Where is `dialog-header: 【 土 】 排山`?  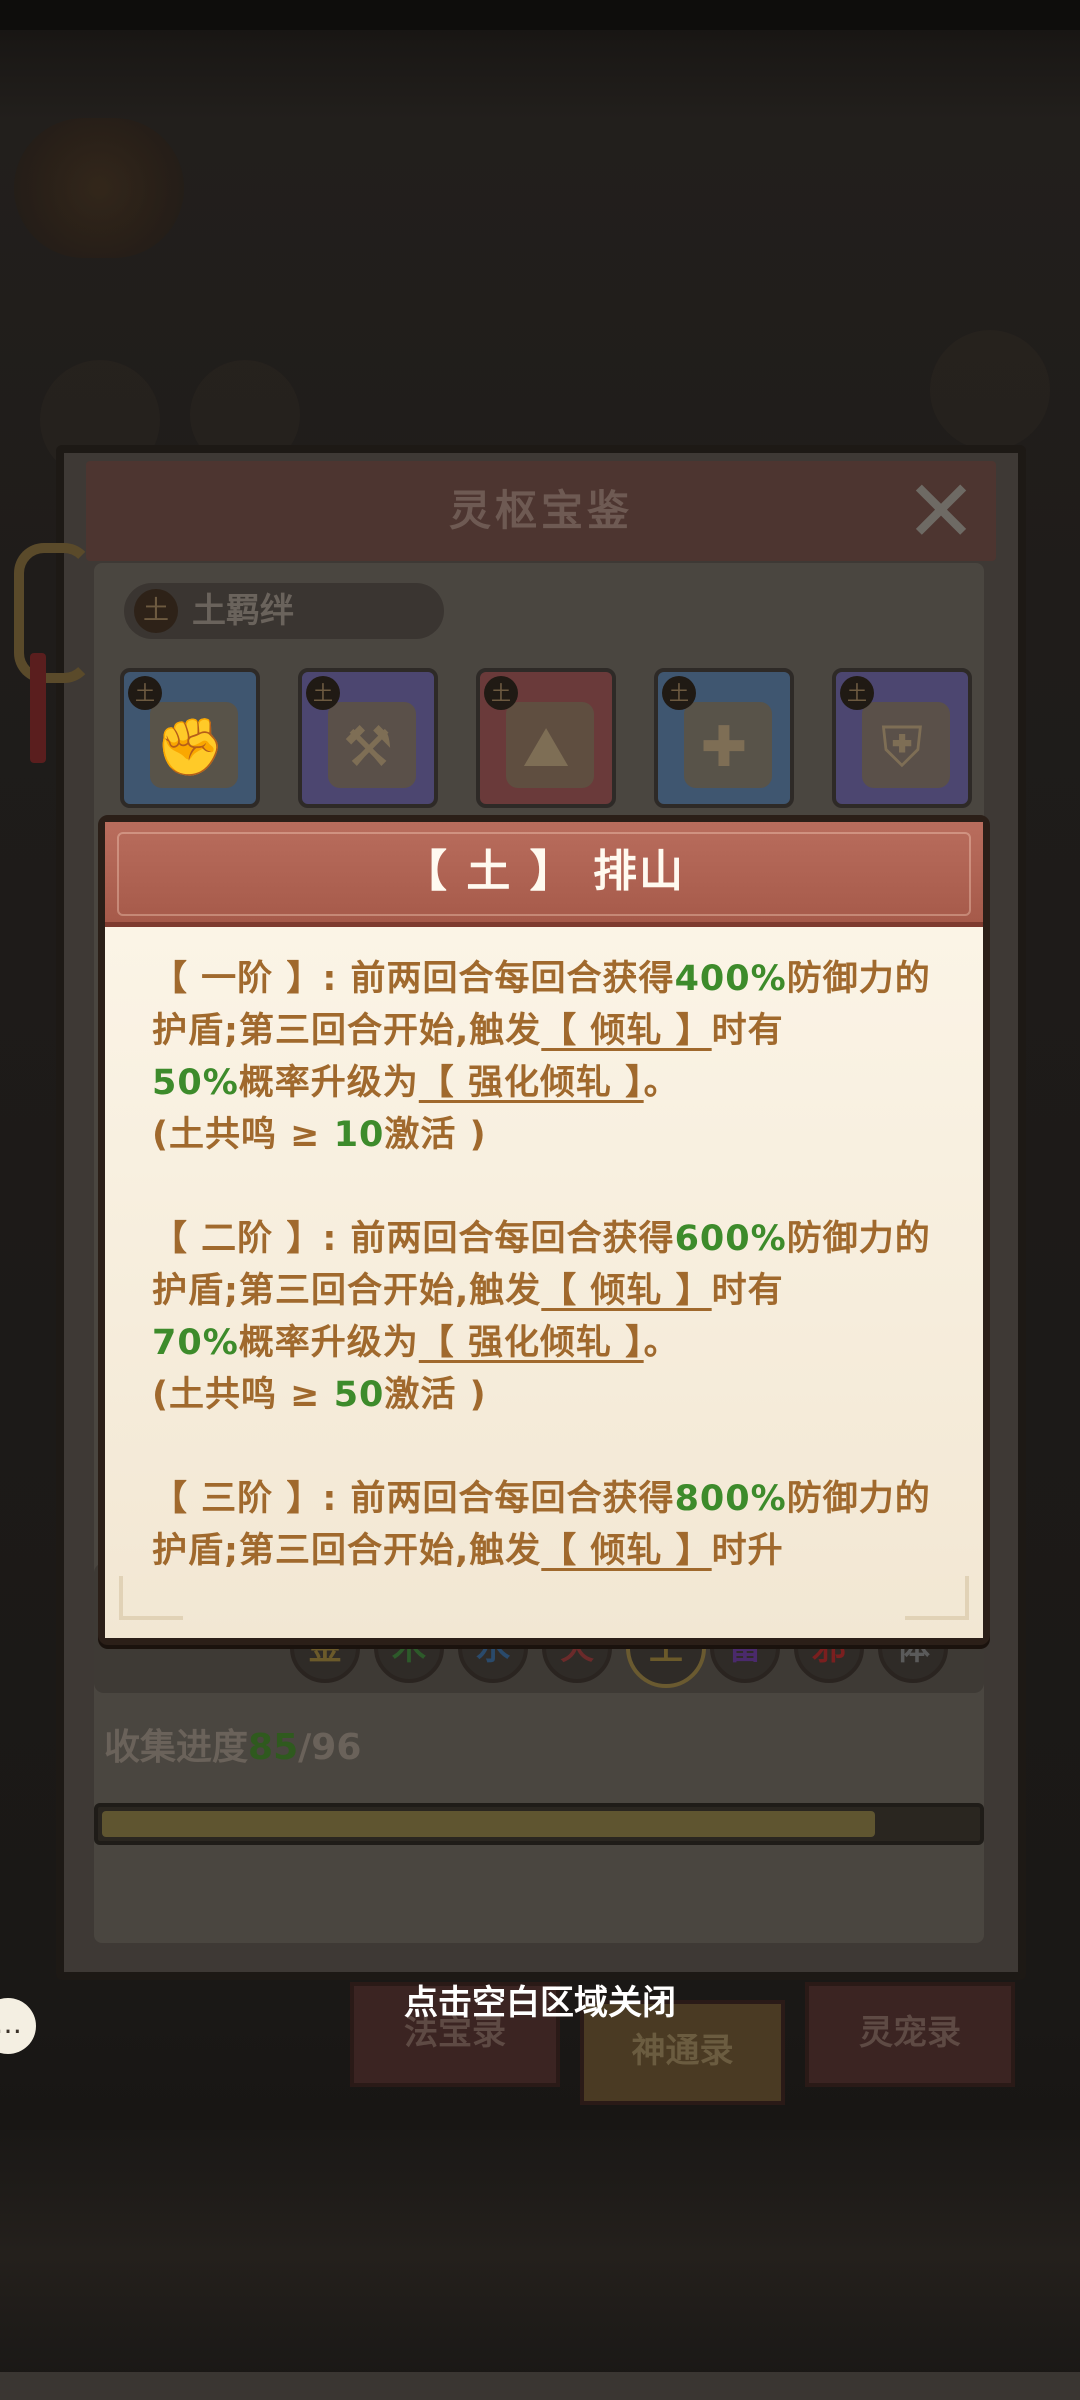 dialog-header: 【 土 】 排山 is located at coordinates (544, 874).